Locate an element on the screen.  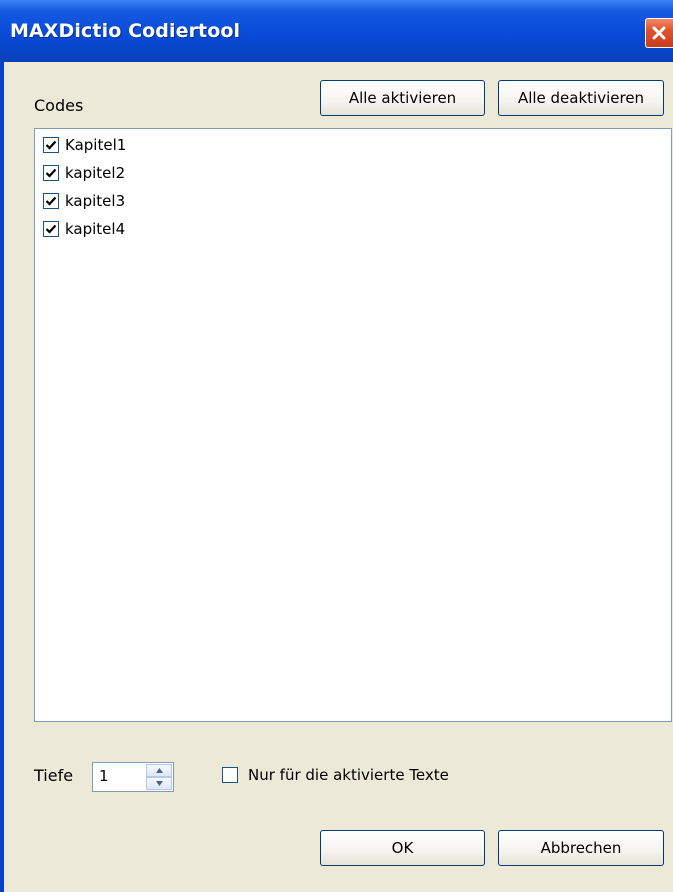
close-icon is located at coordinates (659, 33).